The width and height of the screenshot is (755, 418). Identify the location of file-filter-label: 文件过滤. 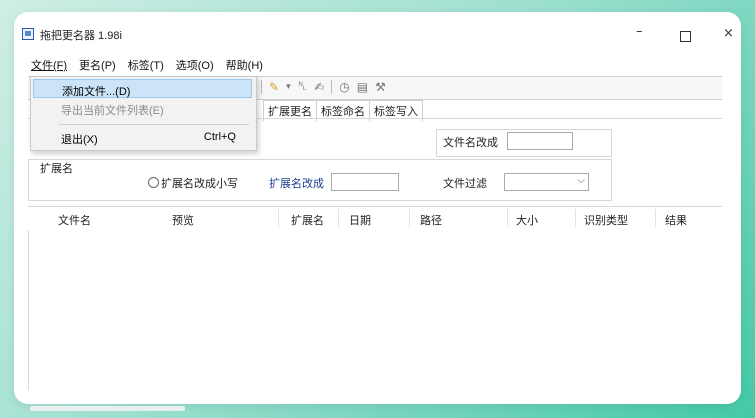
(465, 184).